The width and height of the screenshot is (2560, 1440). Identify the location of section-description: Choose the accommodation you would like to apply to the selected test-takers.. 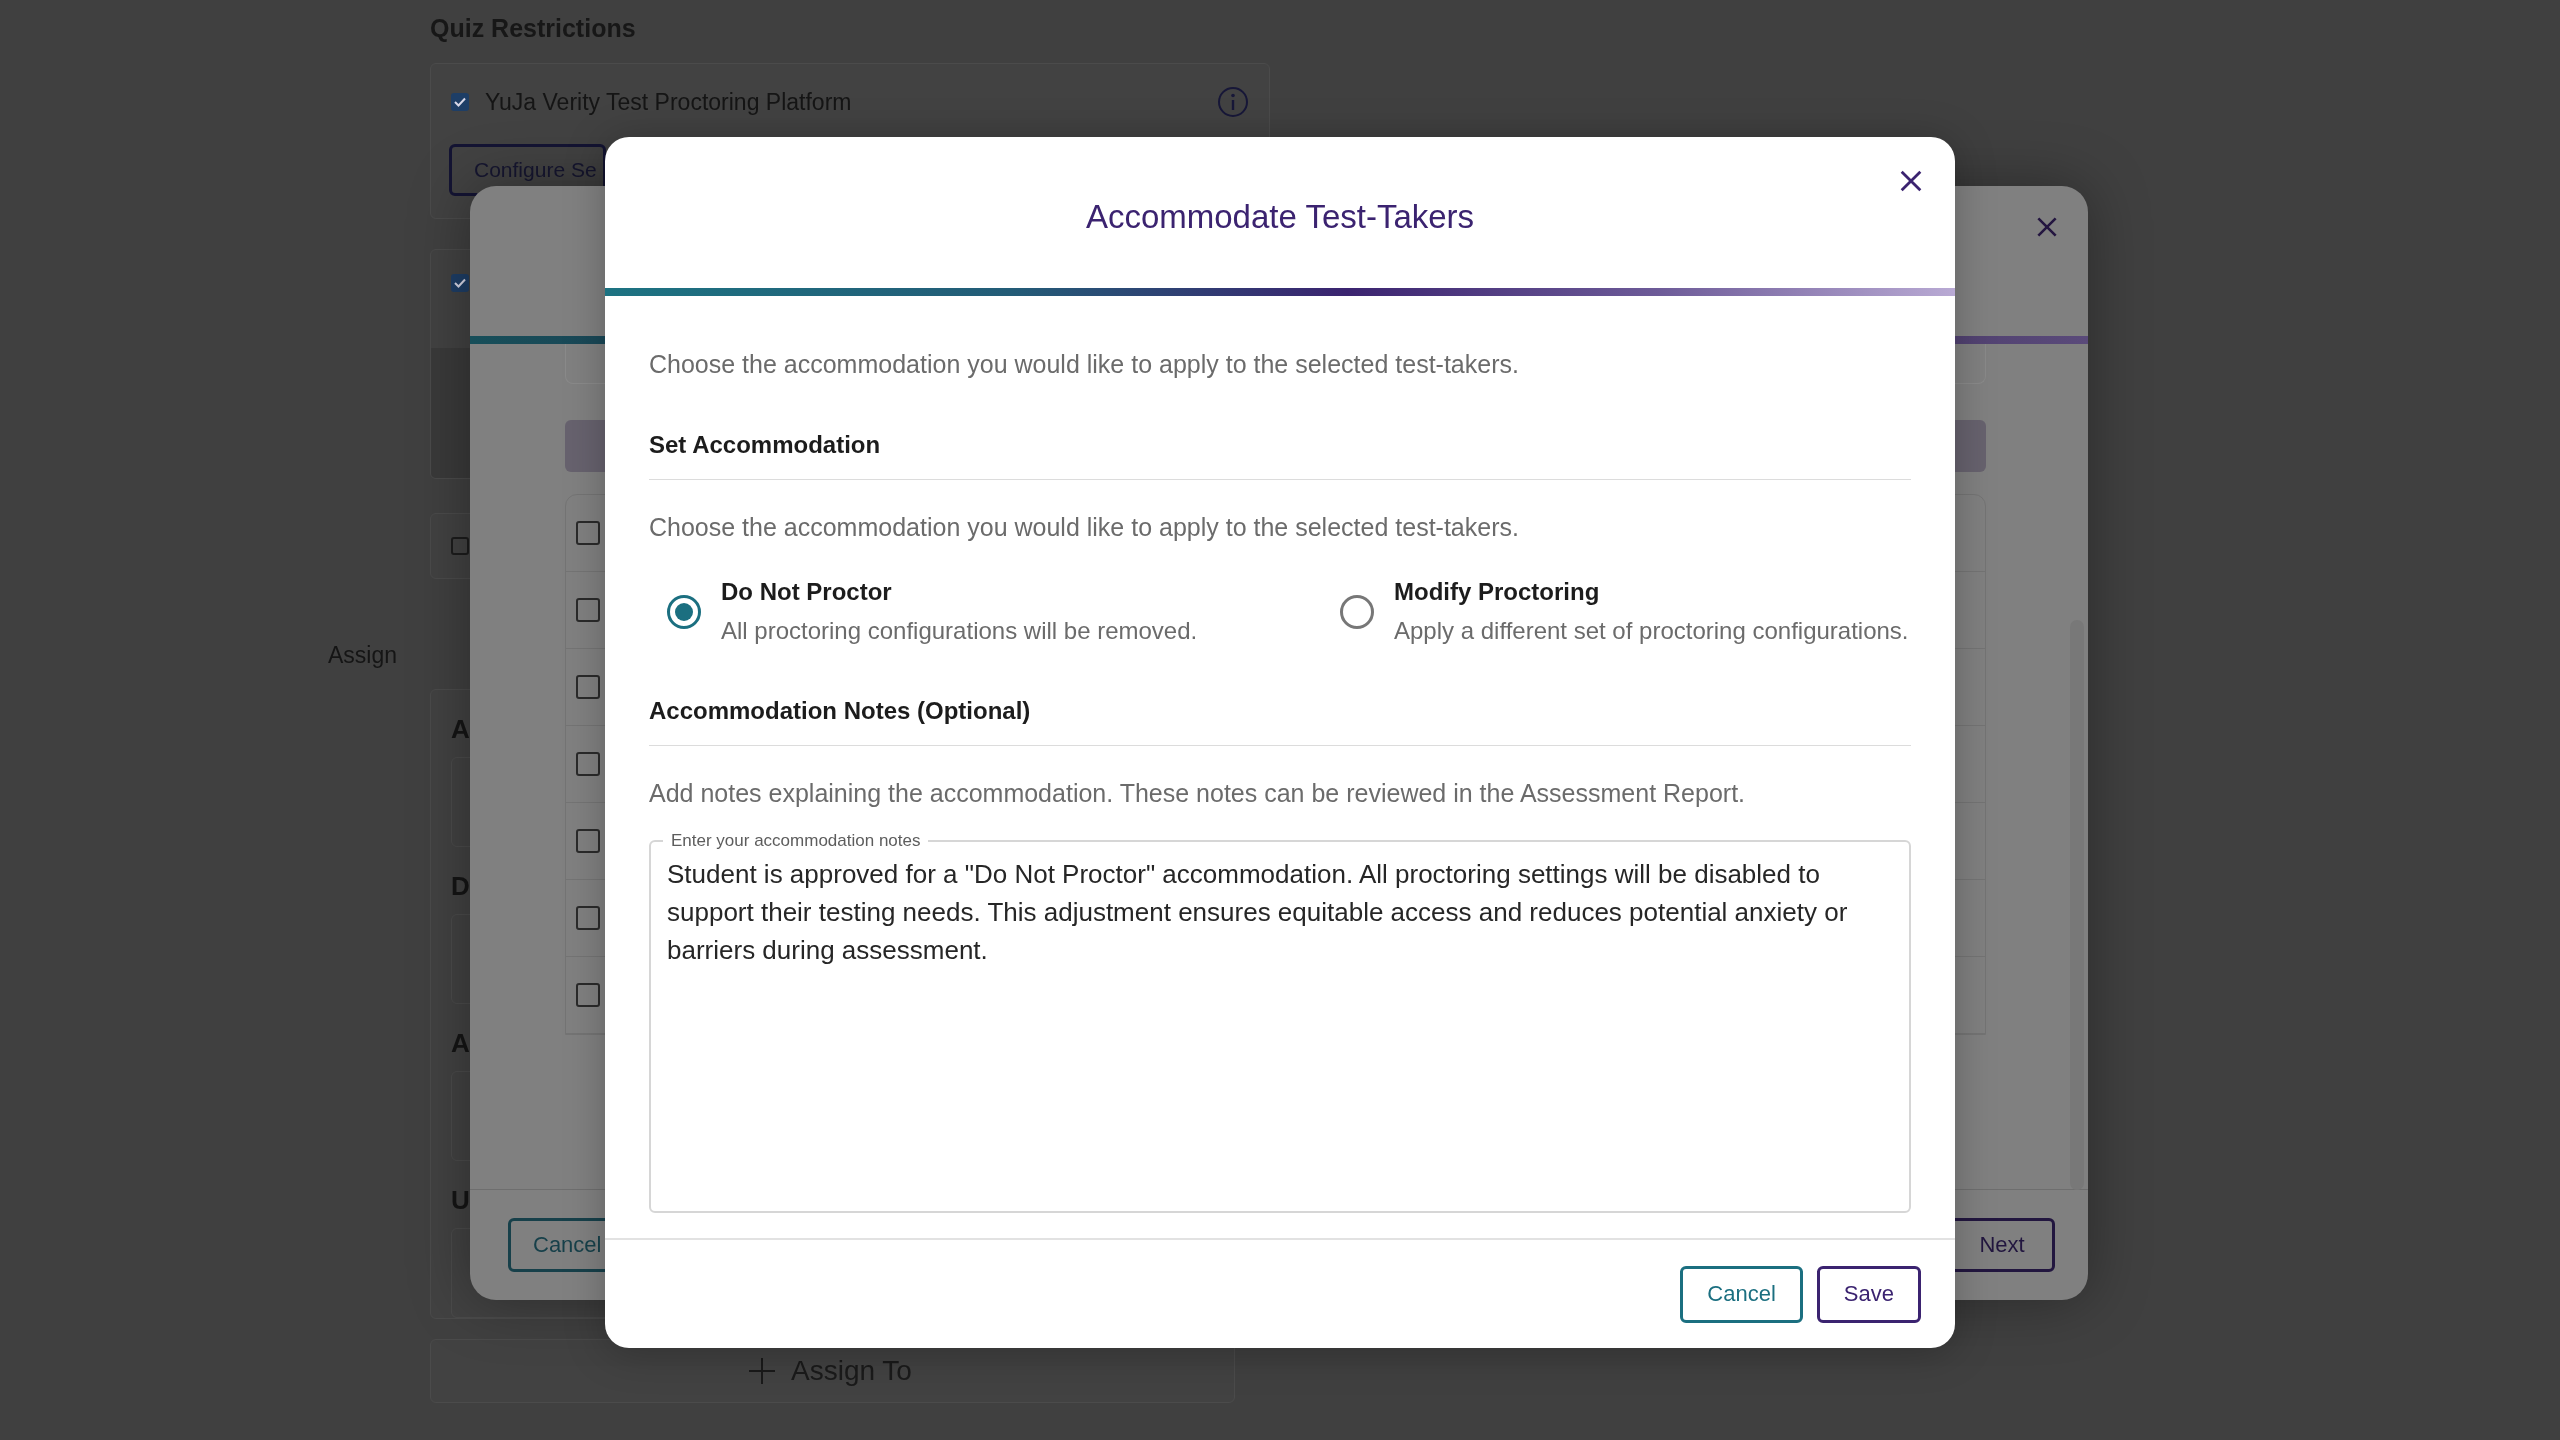
(1084, 527).